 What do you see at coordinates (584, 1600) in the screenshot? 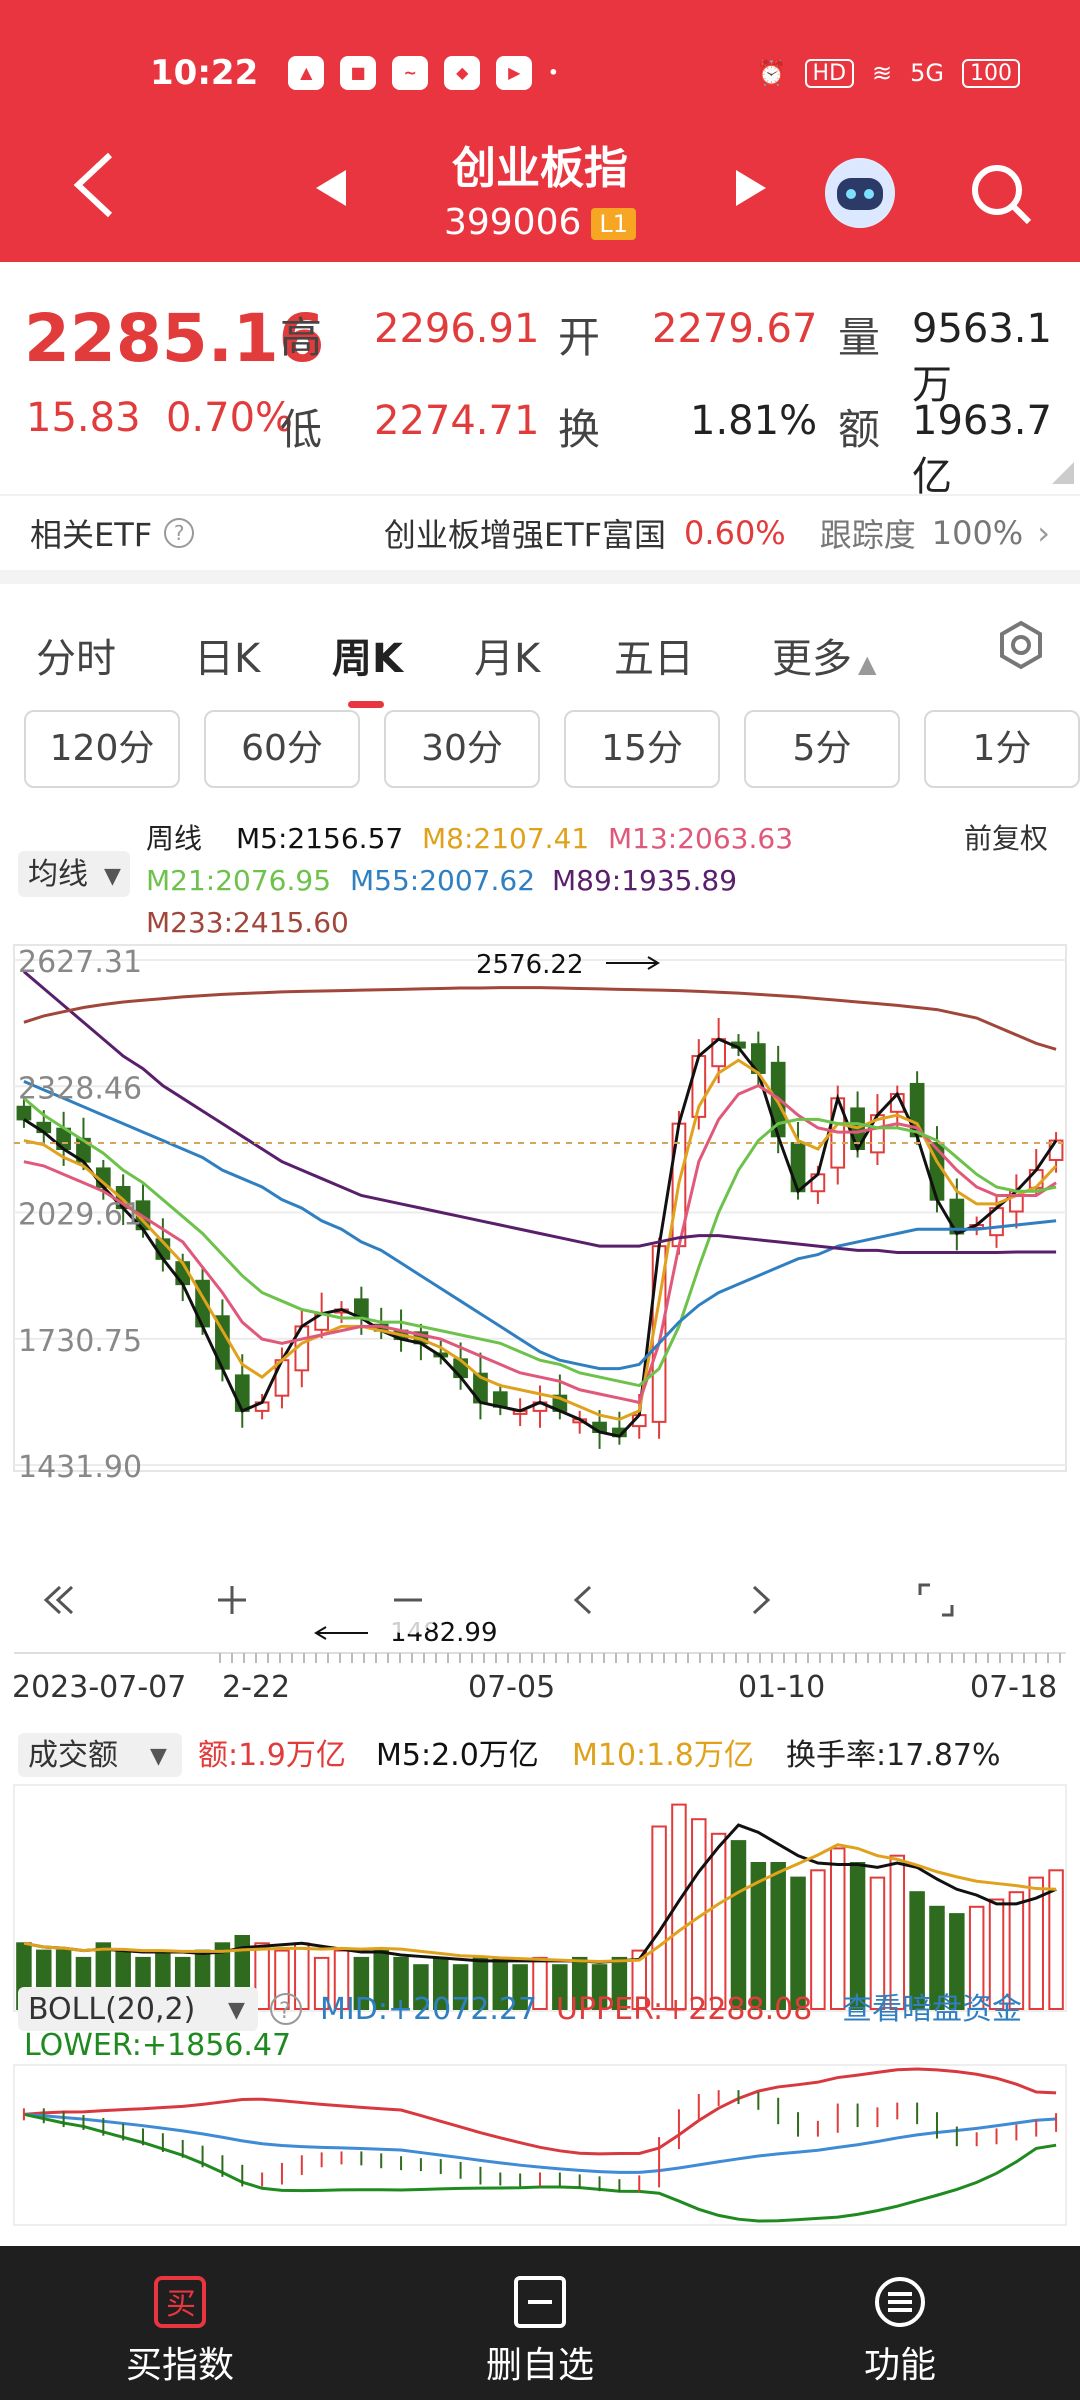
I see `step-left-button` at bounding box center [584, 1600].